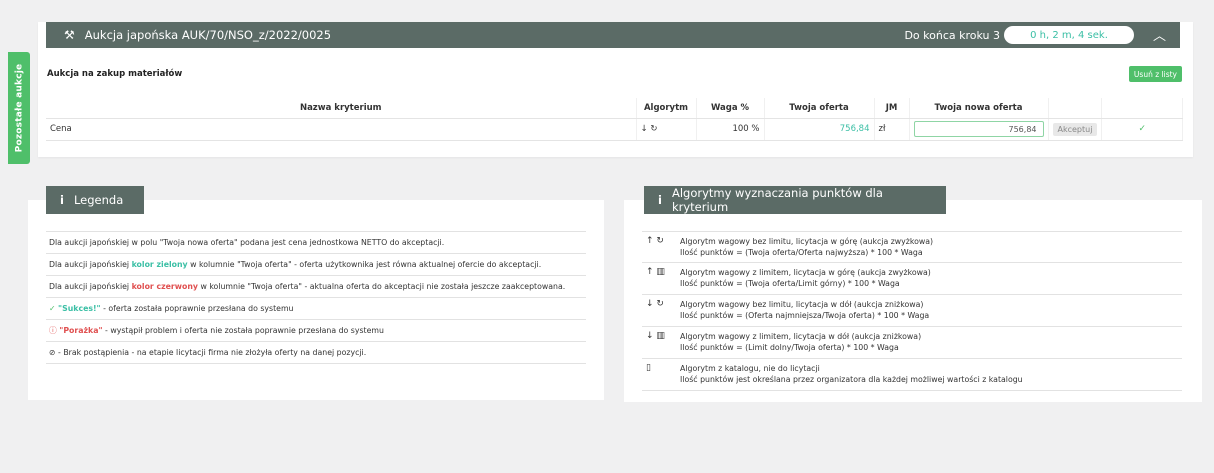  I want to click on col-header-new-offer: Twoja nowa oferta, so click(979, 108).